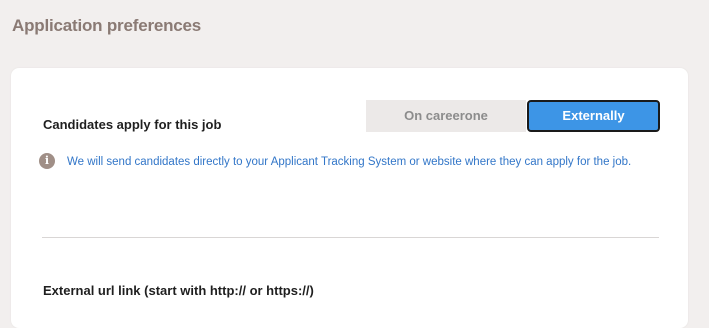 The image size is (709, 328). What do you see at coordinates (350, 237) in the screenshot?
I see `divider` at bounding box center [350, 237].